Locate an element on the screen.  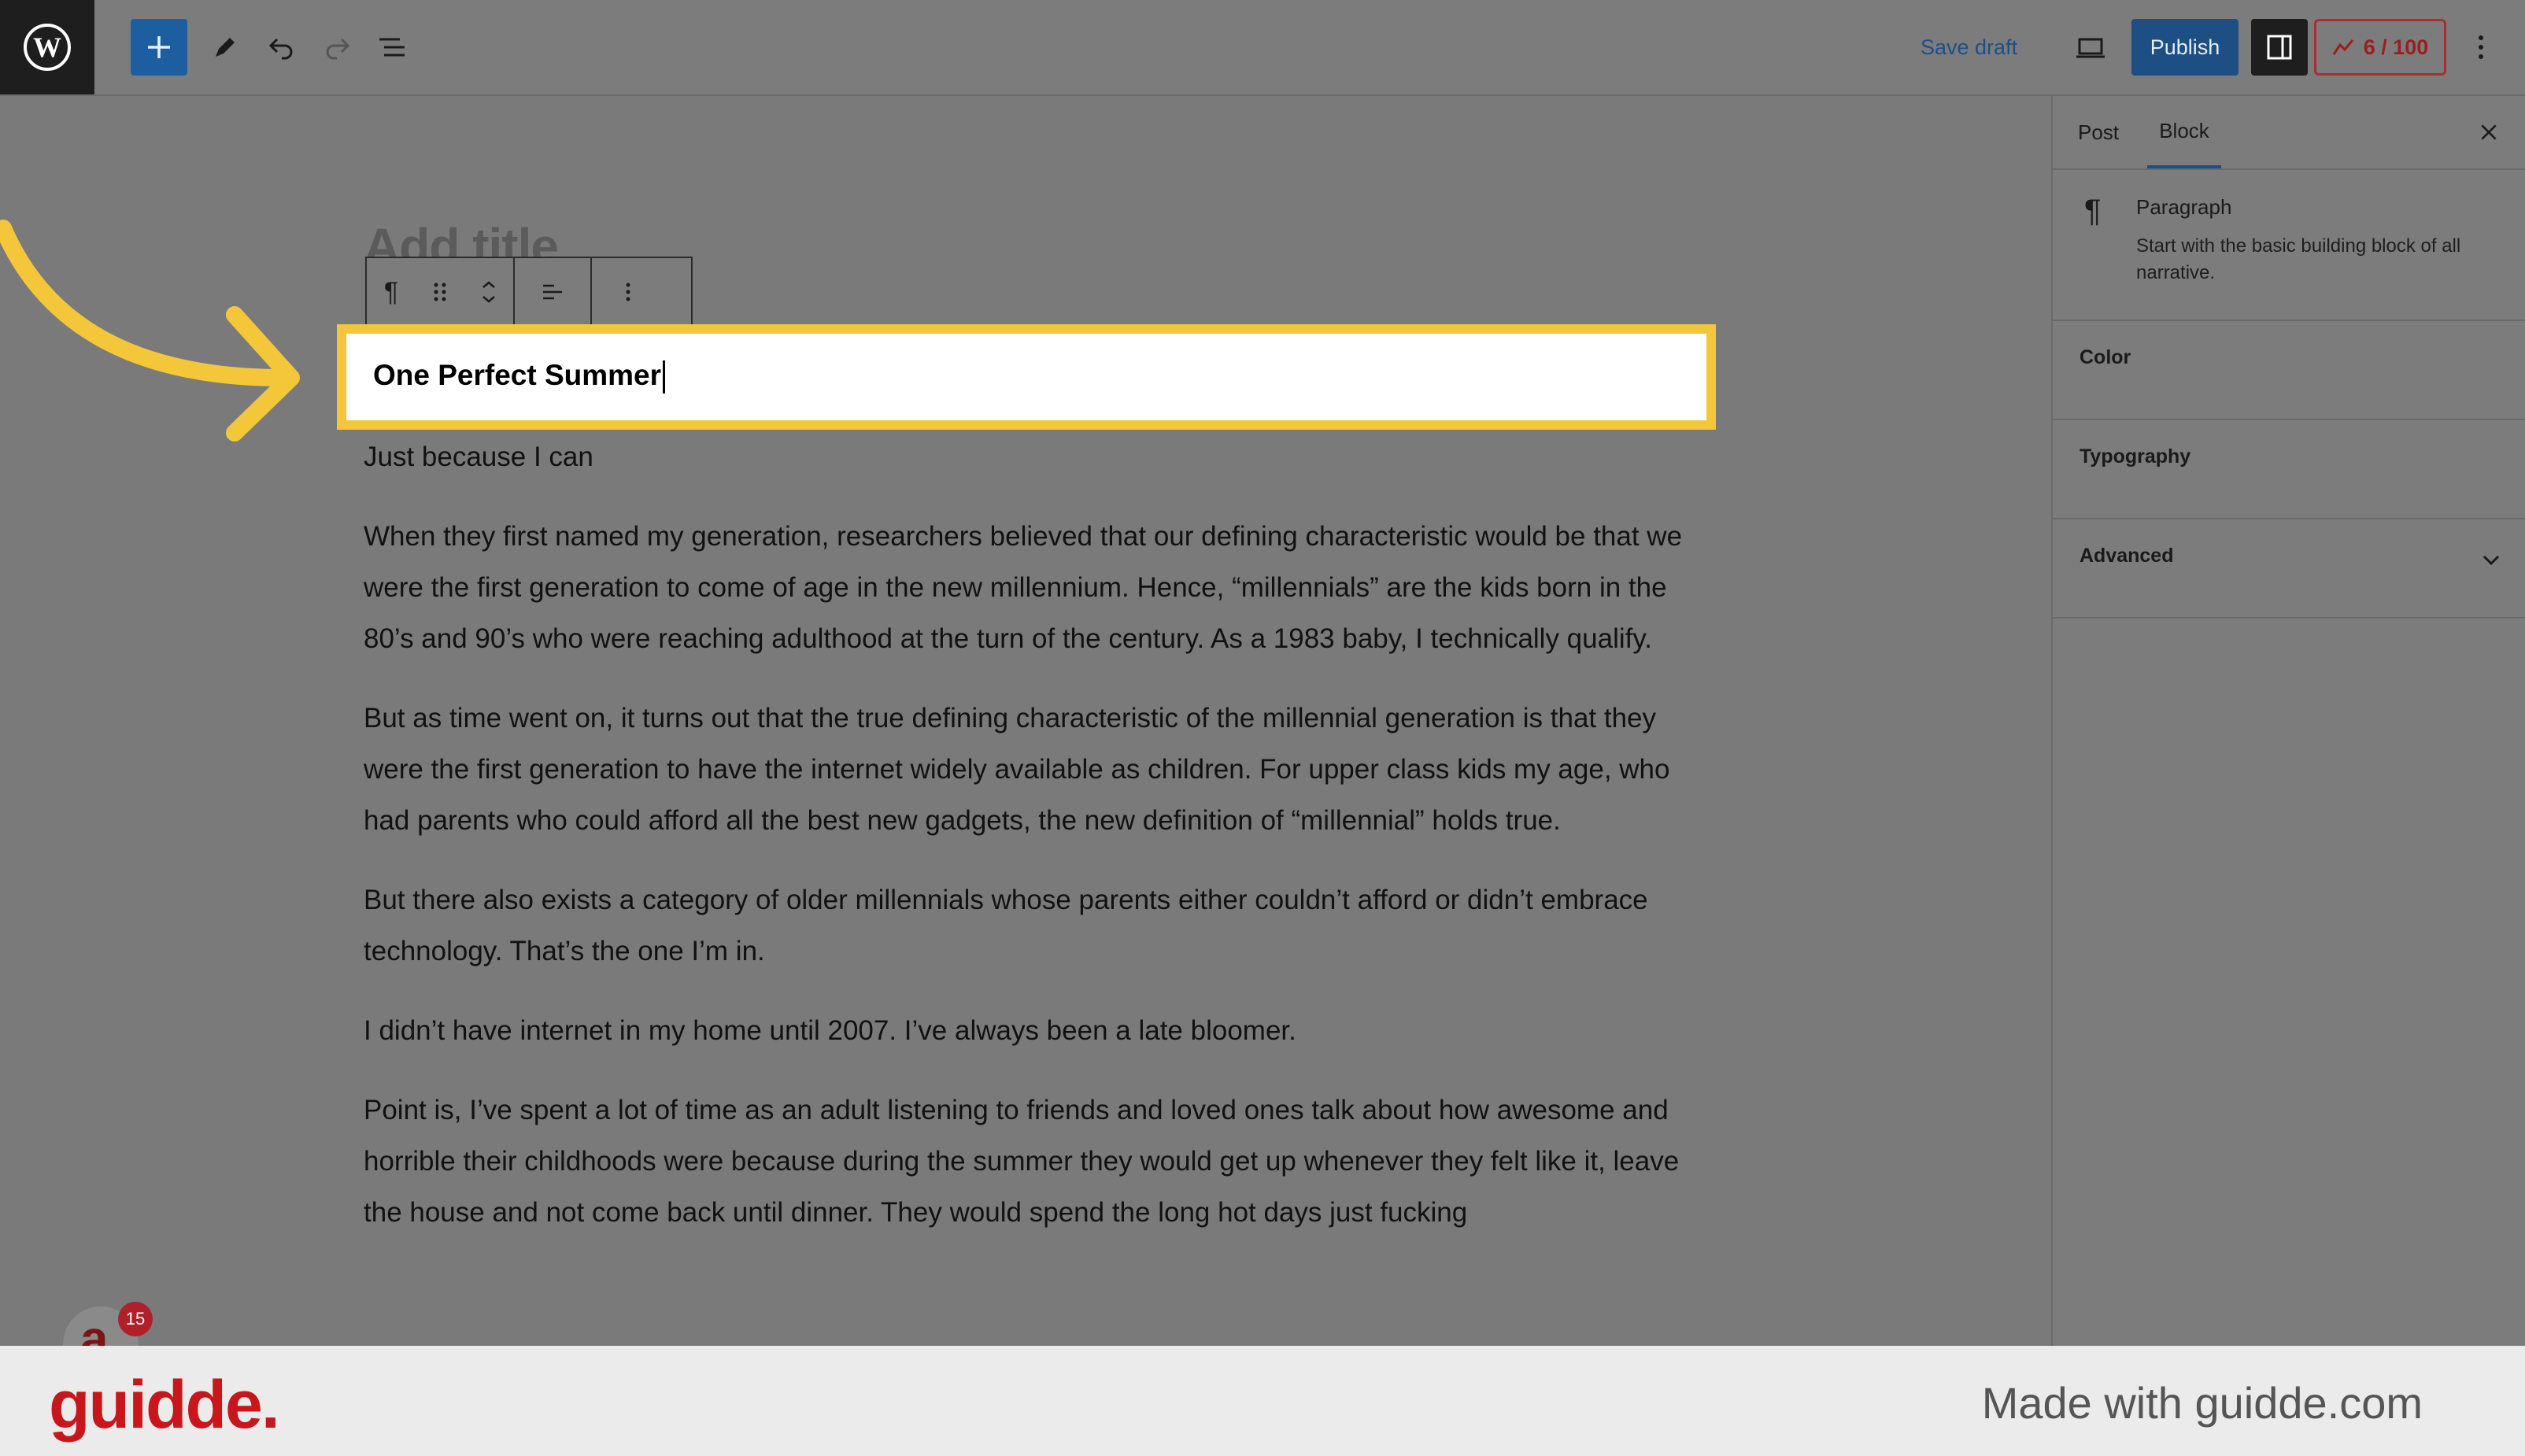
text-cursor is located at coordinates (664, 377).